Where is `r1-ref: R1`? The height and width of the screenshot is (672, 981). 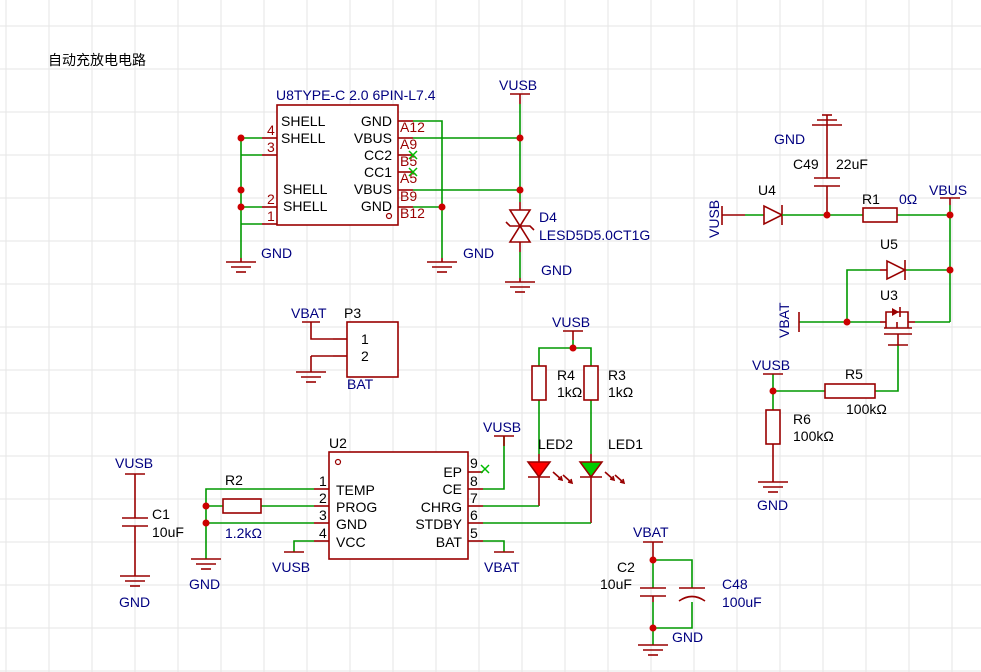 r1-ref: R1 is located at coordinates (871, 199).